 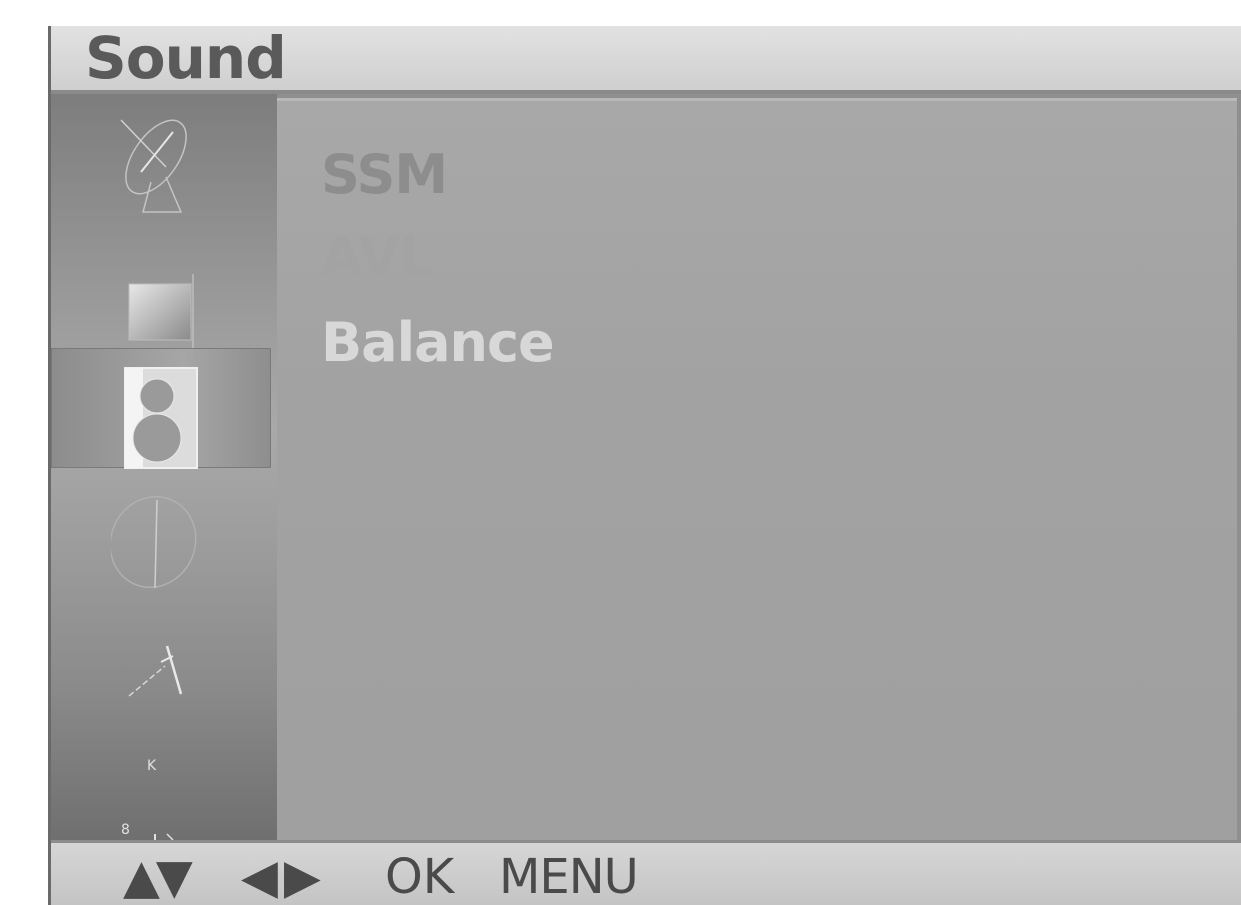 I want to click on menu-key-hint: MENU, so click(x=569, y=877).